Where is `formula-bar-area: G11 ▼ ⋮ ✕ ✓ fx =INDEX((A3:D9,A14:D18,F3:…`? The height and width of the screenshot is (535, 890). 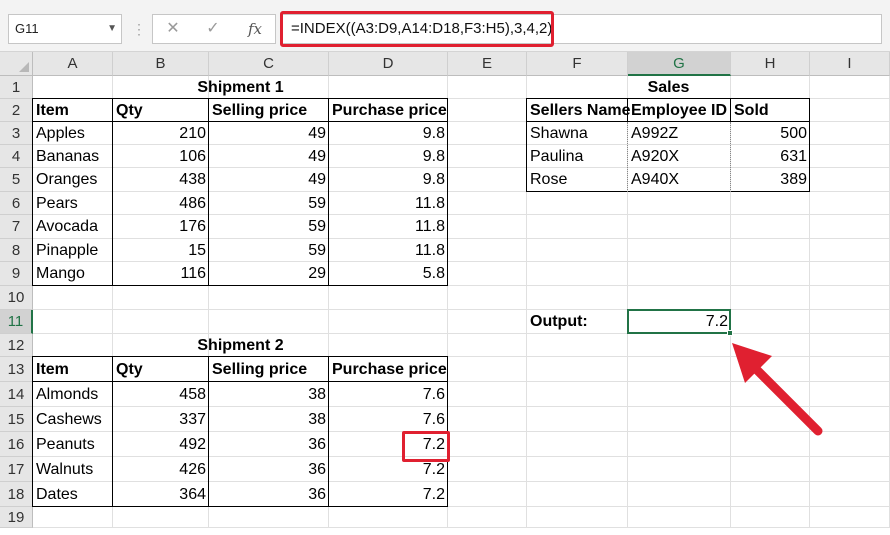
formula-bar-area: G11 ▼ ⋮ ✕ ✓ fx =INDEX((A3:D9,A14:D18,F3:… is located at coordinates (445, 26).